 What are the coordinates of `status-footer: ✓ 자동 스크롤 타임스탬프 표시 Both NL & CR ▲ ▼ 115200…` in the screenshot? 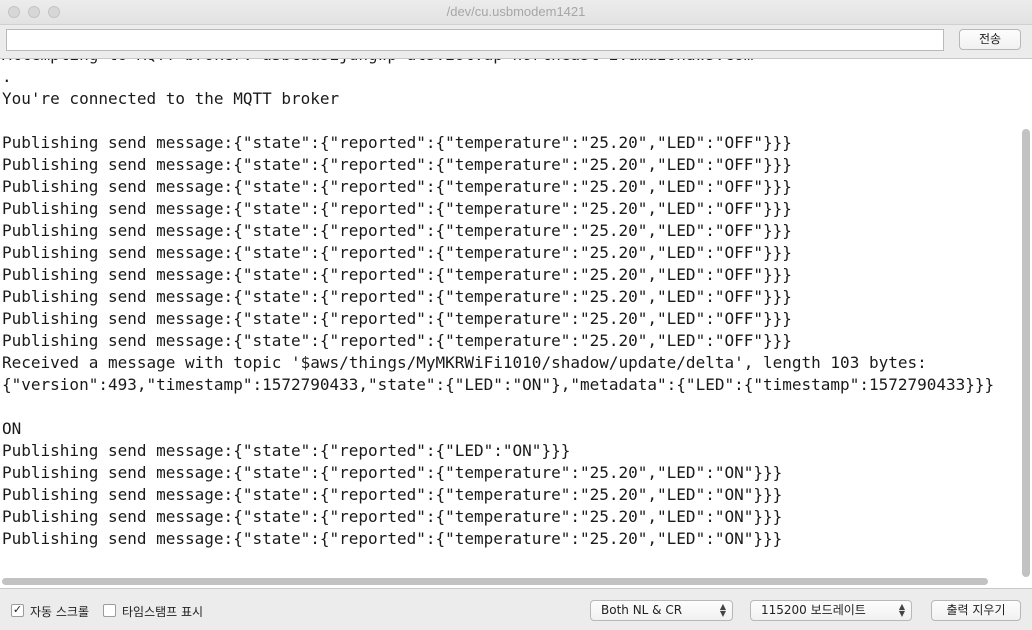 It's located at (516, 610).